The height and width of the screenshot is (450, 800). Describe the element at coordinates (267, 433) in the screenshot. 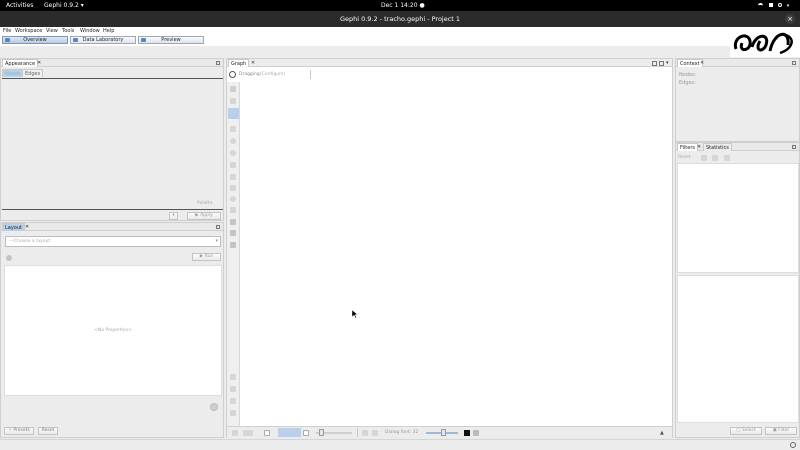

I see `text-icon` at that location.